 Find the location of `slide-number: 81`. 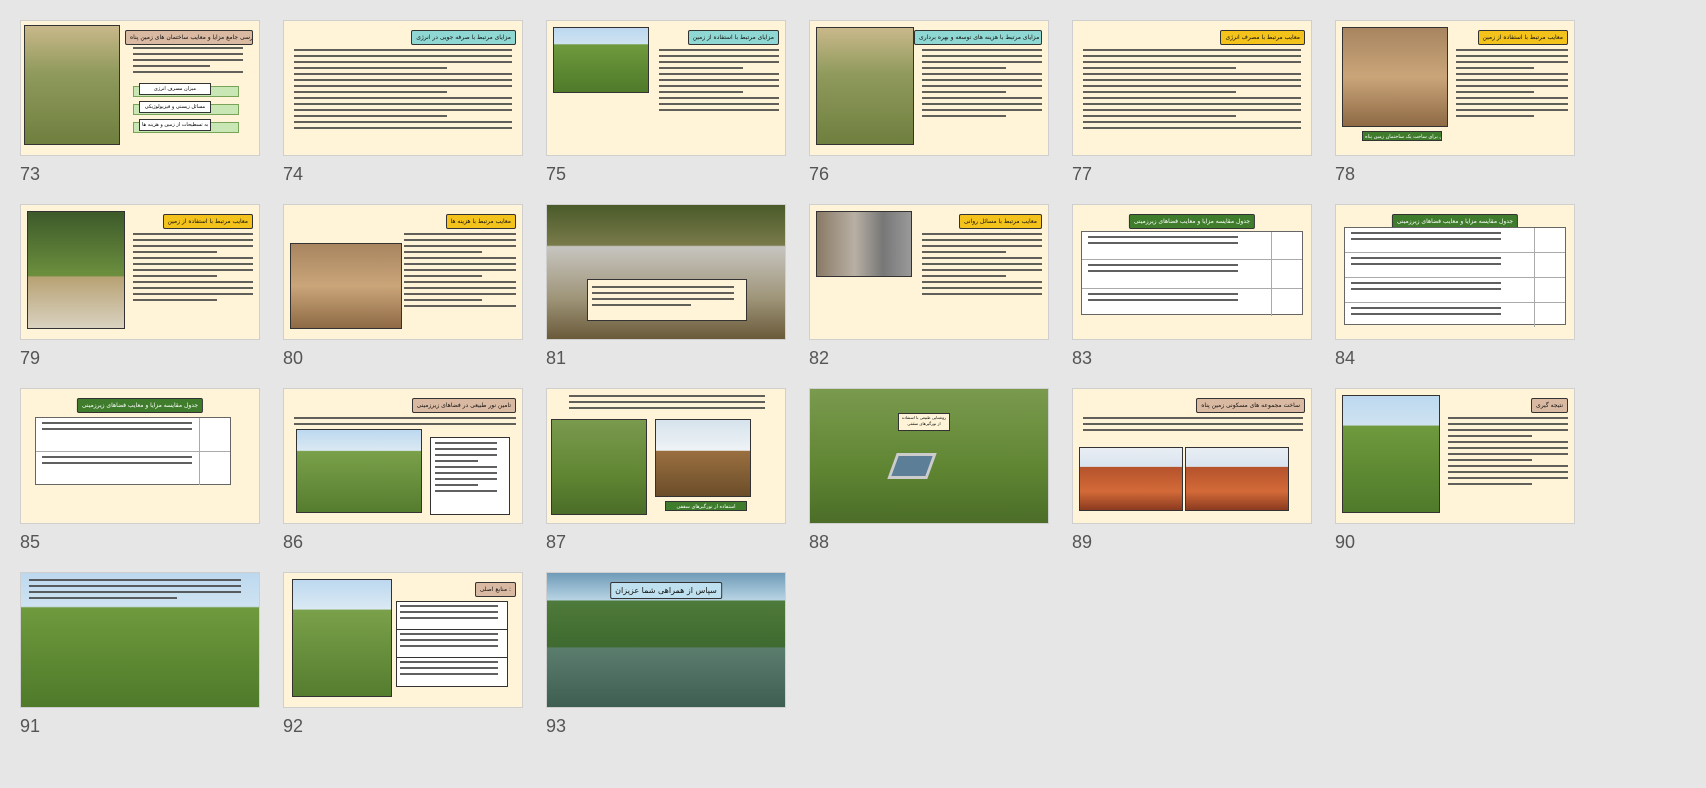

slide-number: 81 is located at coordinates (556, 358).